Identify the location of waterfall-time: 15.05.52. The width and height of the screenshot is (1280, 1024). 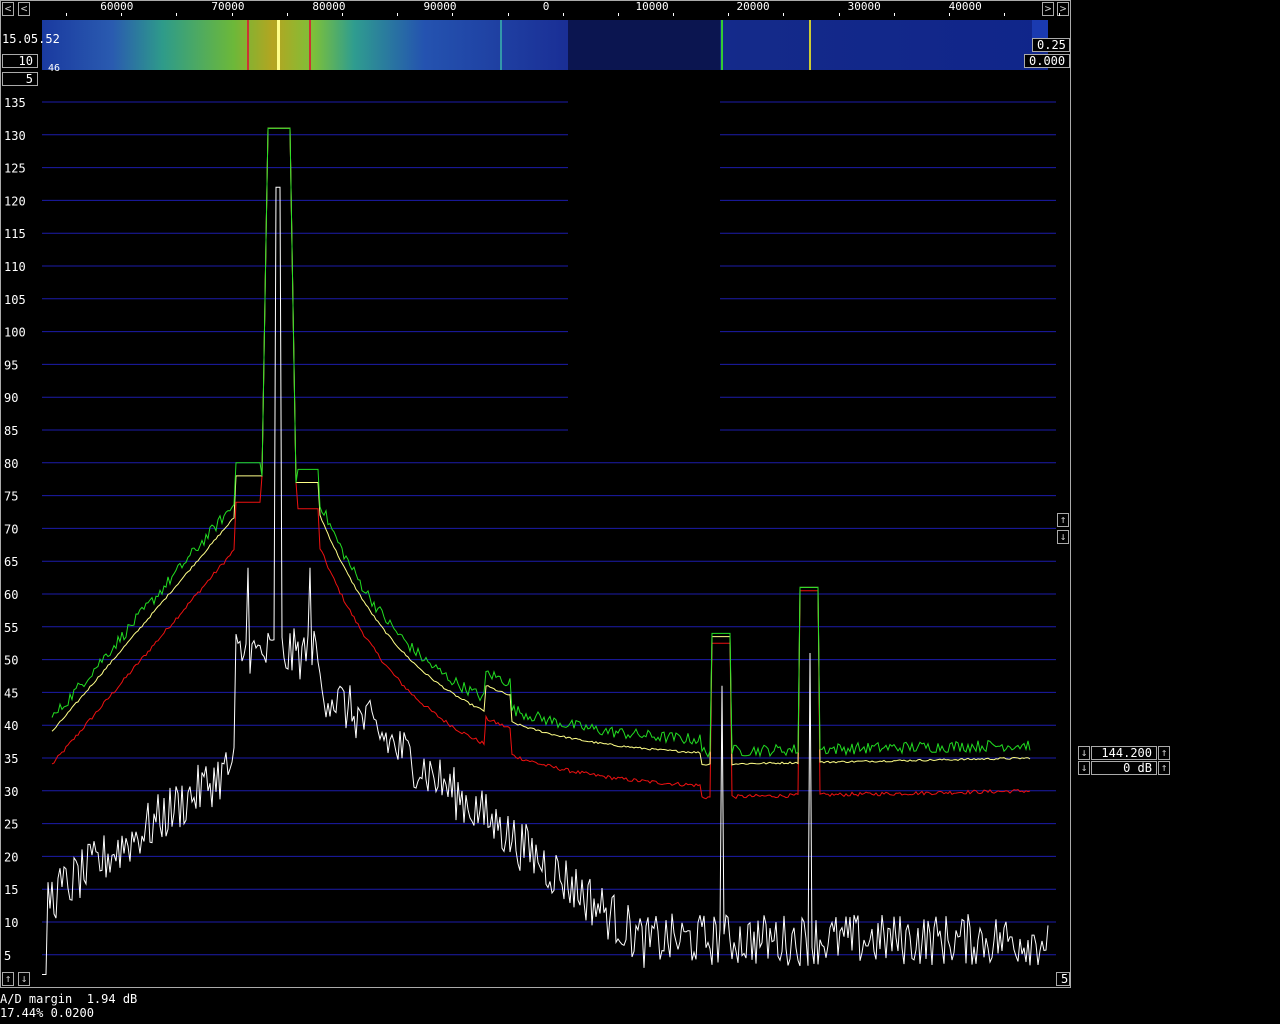
(31, 39).